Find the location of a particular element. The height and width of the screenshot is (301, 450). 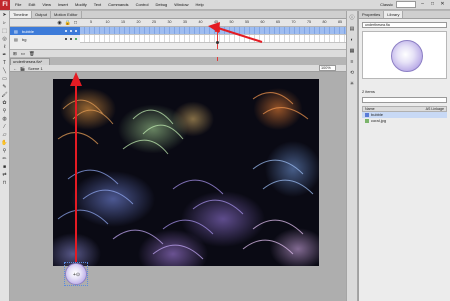

snap-icon: ⊓ is located at coordinates (5, 183).